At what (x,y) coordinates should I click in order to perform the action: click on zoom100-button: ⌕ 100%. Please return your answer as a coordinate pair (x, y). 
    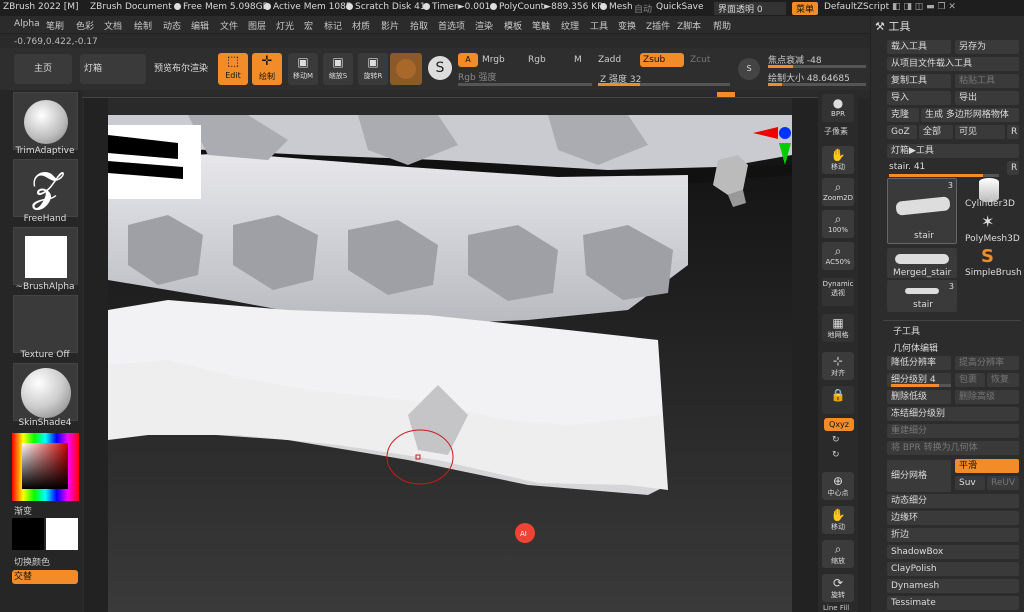
    Looking at the image, I should click on (838, 224).